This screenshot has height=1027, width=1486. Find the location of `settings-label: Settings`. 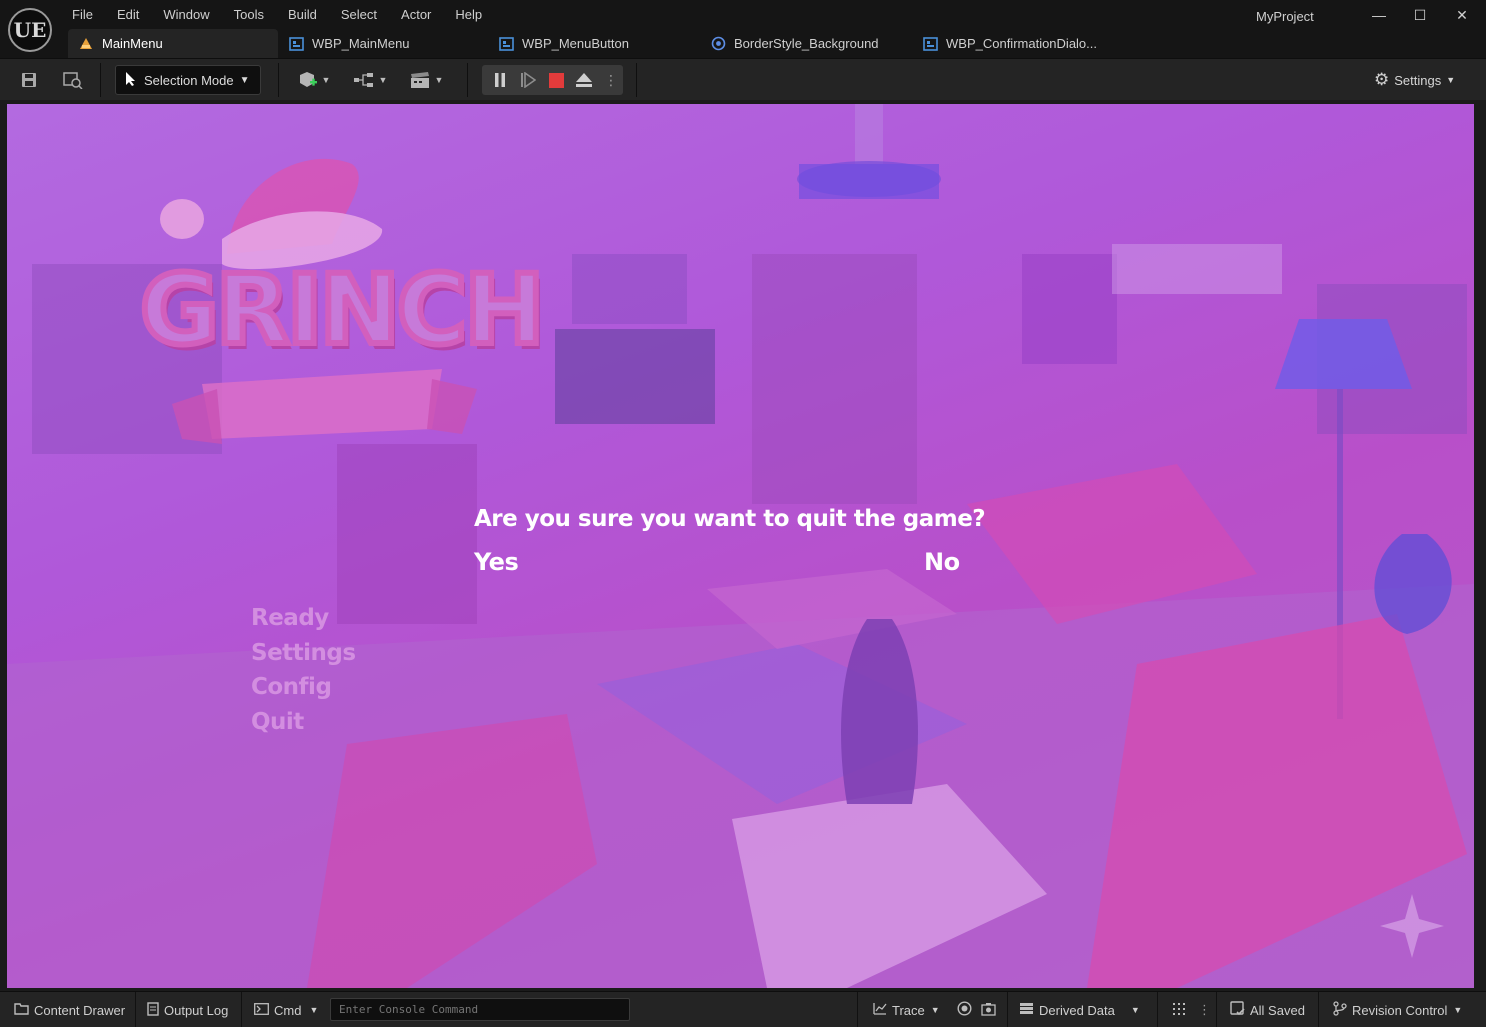

settings-label: Settings is located at coordinates (1418, 80).